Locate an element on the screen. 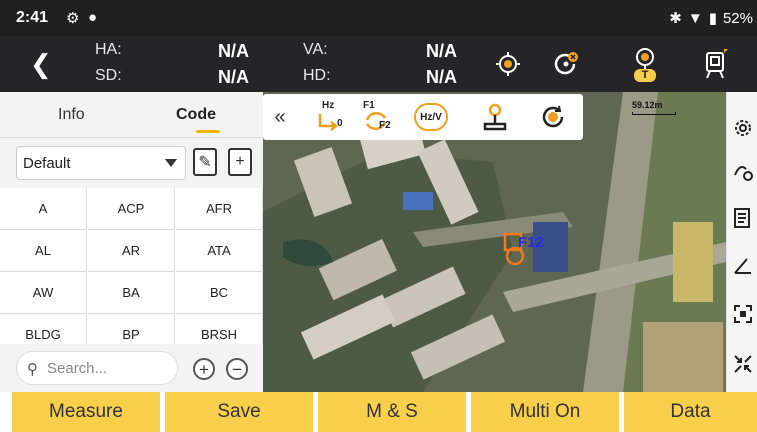 The width and height of the screenshot is (757, 432). map-scale-label: 59.12m is located at coordinates (647, 105).